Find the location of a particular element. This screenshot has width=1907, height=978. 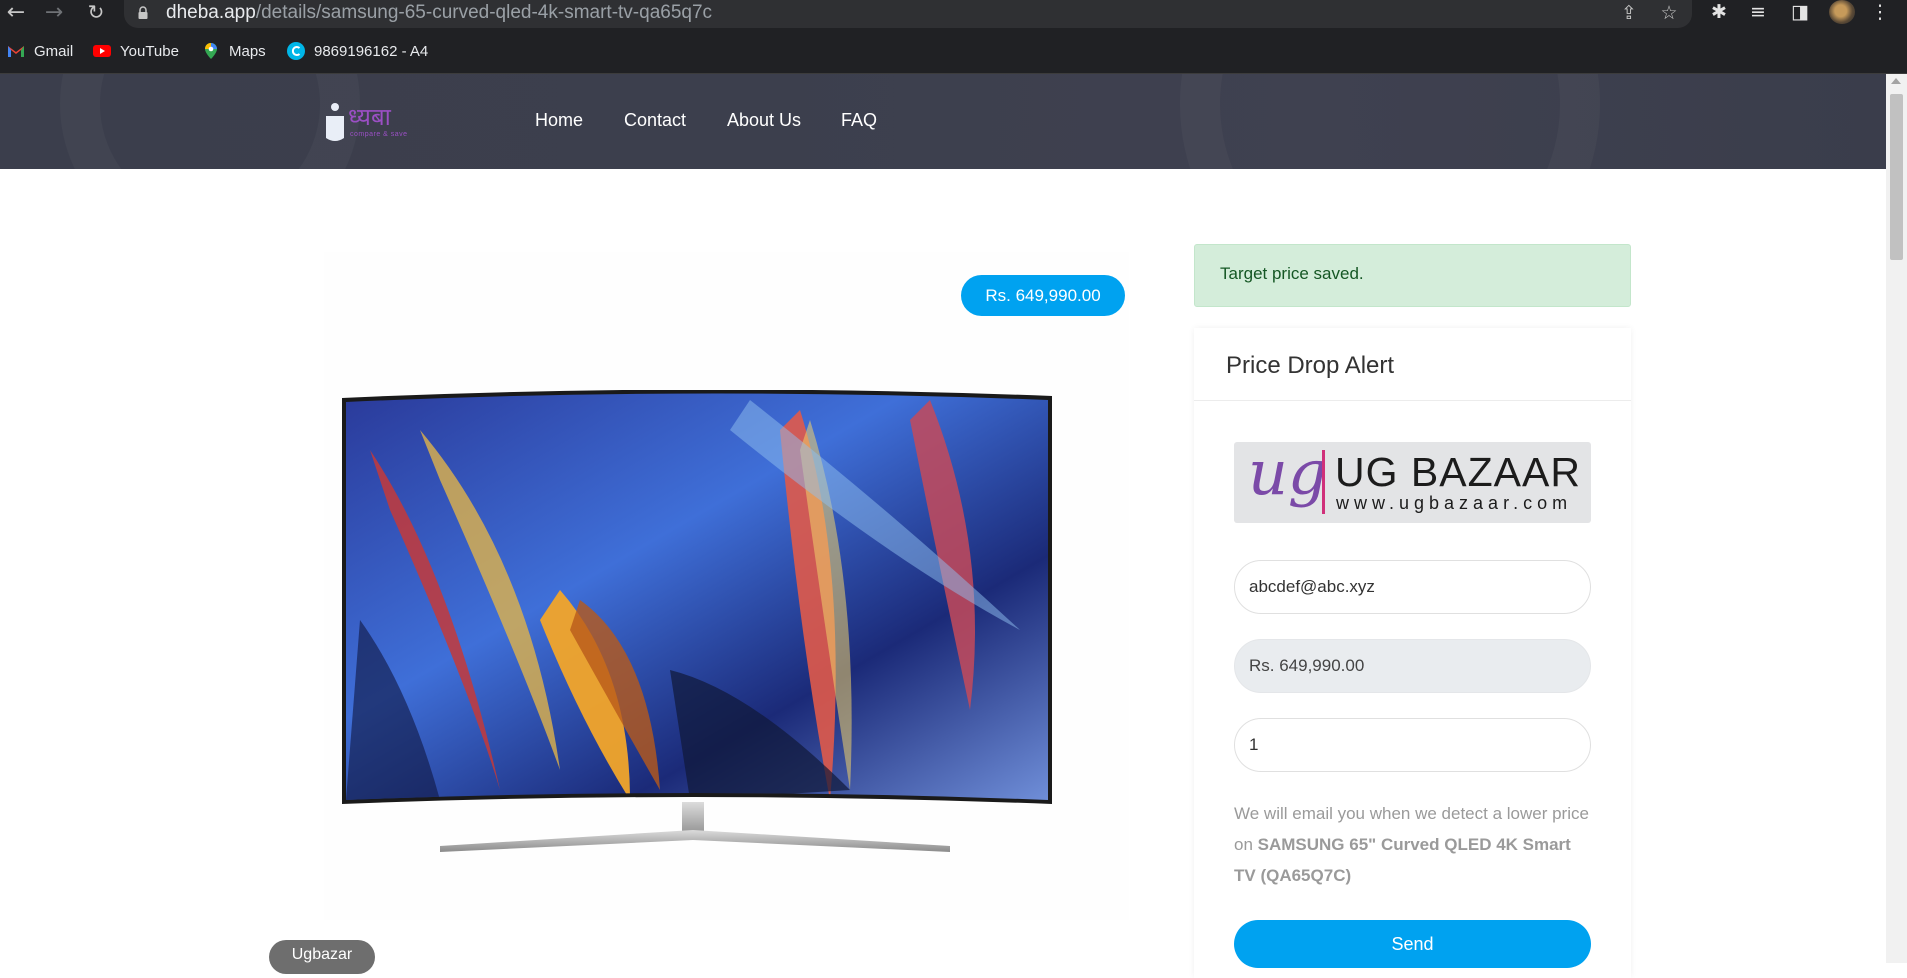

bookmark-canva: 9869196162 - A4 is located at coordinates (357, 51).